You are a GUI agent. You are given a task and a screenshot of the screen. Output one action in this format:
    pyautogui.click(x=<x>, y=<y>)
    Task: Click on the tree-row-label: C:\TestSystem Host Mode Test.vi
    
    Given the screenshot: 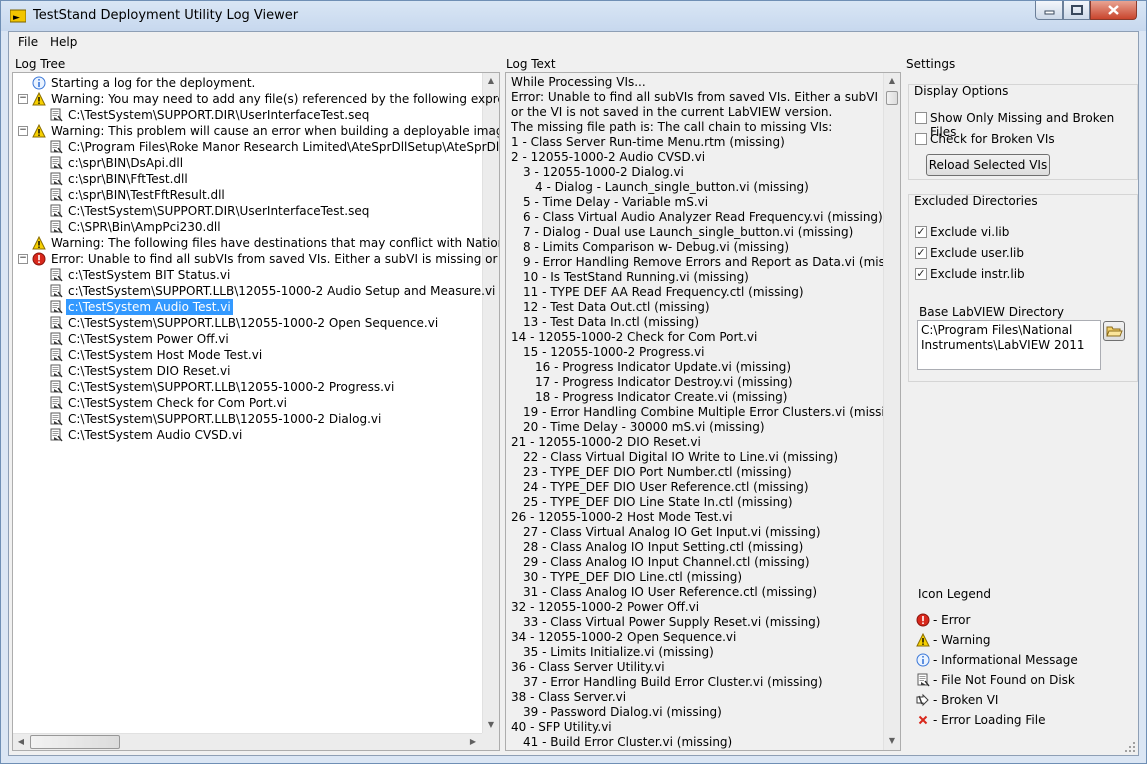 What is the action you would take?
    pyautogui.click(x=165, y=355)
    